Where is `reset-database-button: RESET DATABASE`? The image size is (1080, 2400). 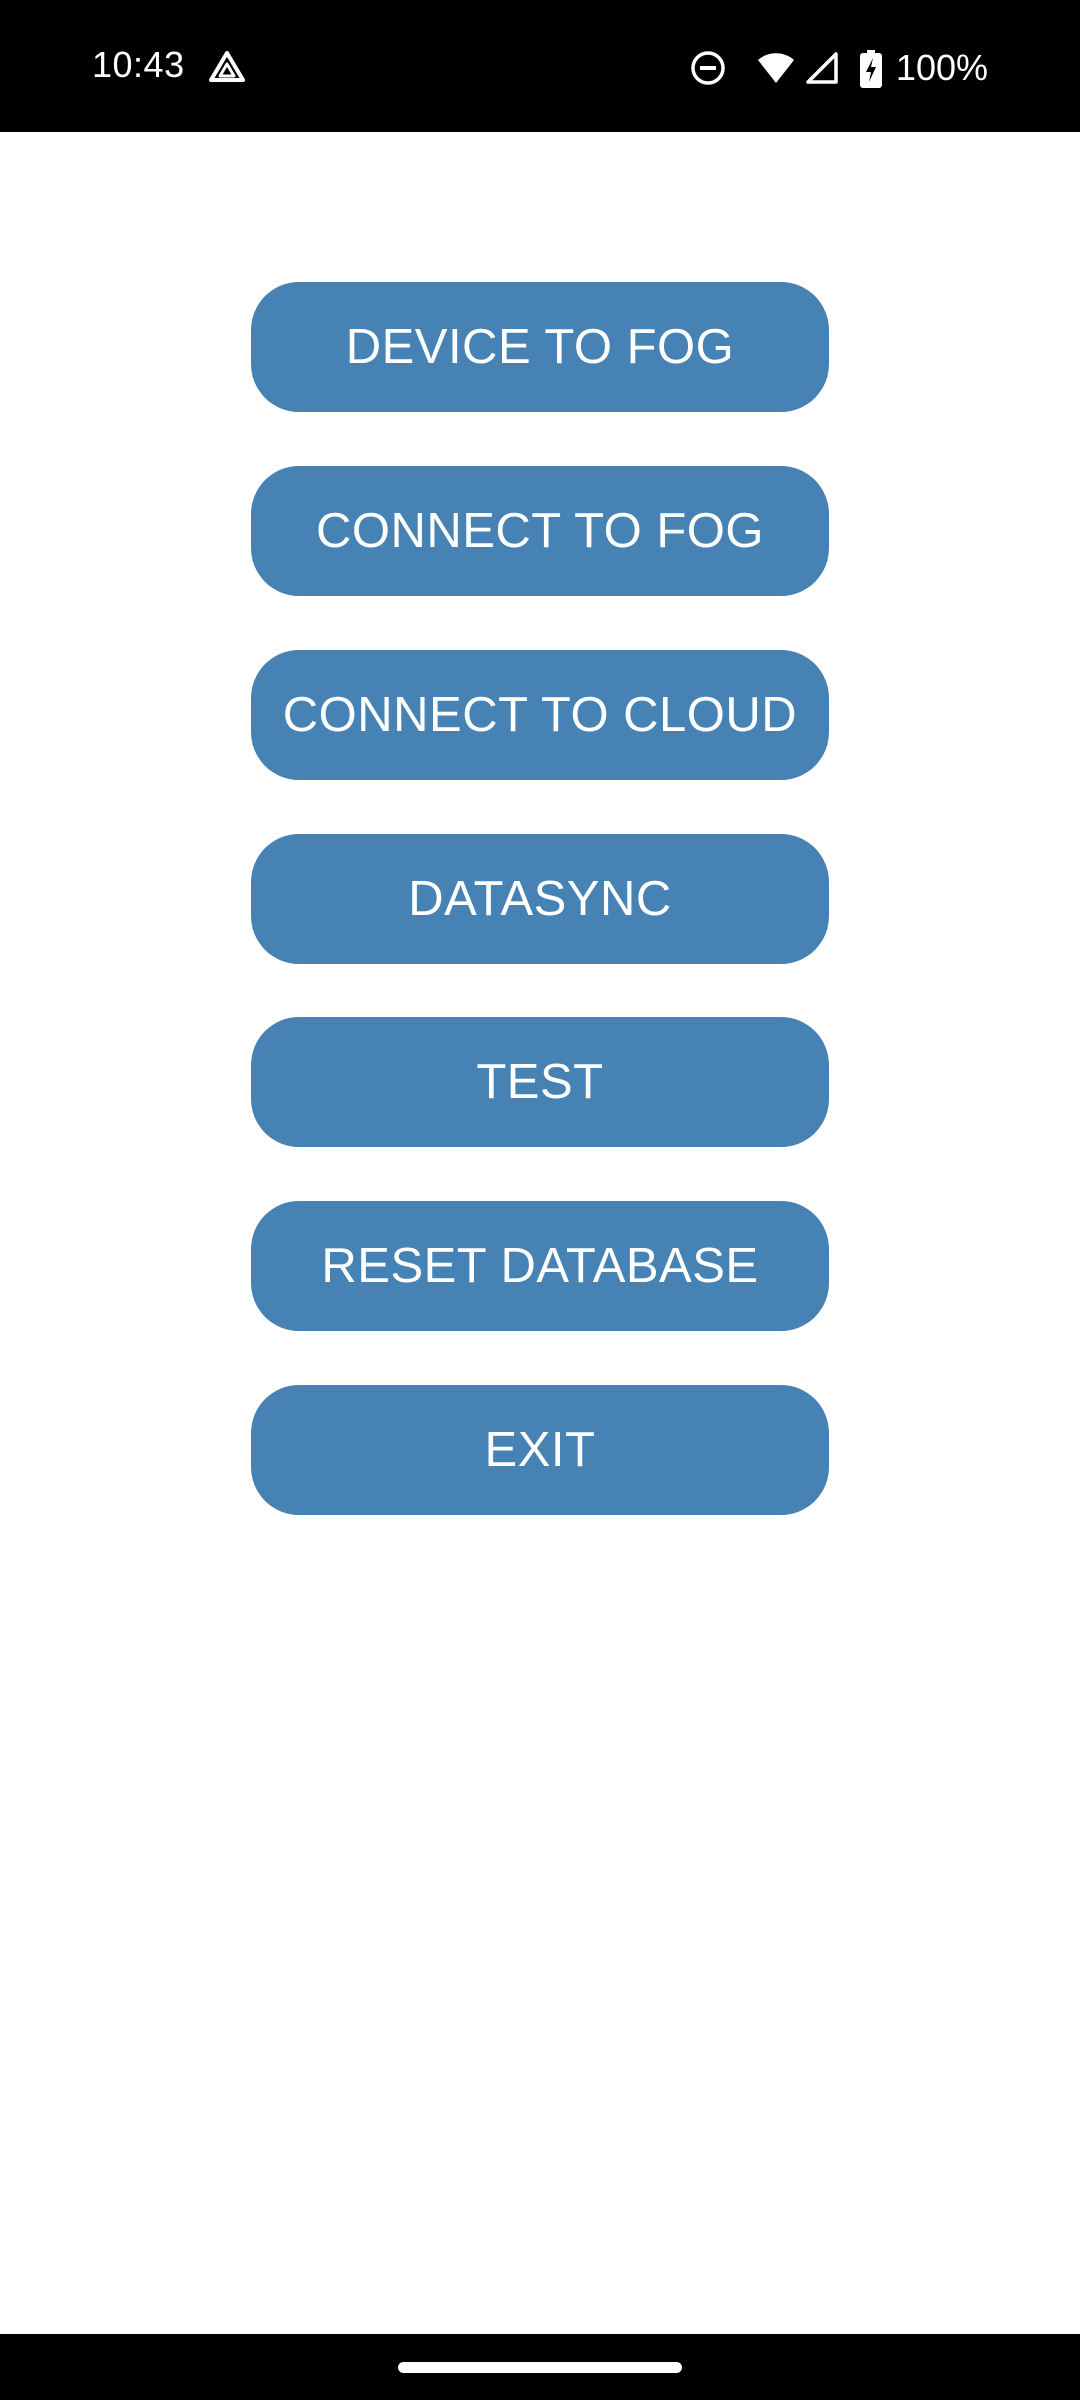
reset-database-button: RESET DATABASE is located at coordinates (540, 1266).